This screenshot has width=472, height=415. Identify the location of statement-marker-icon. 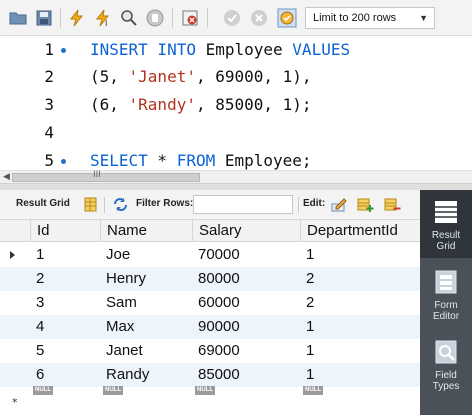
(63, 50).